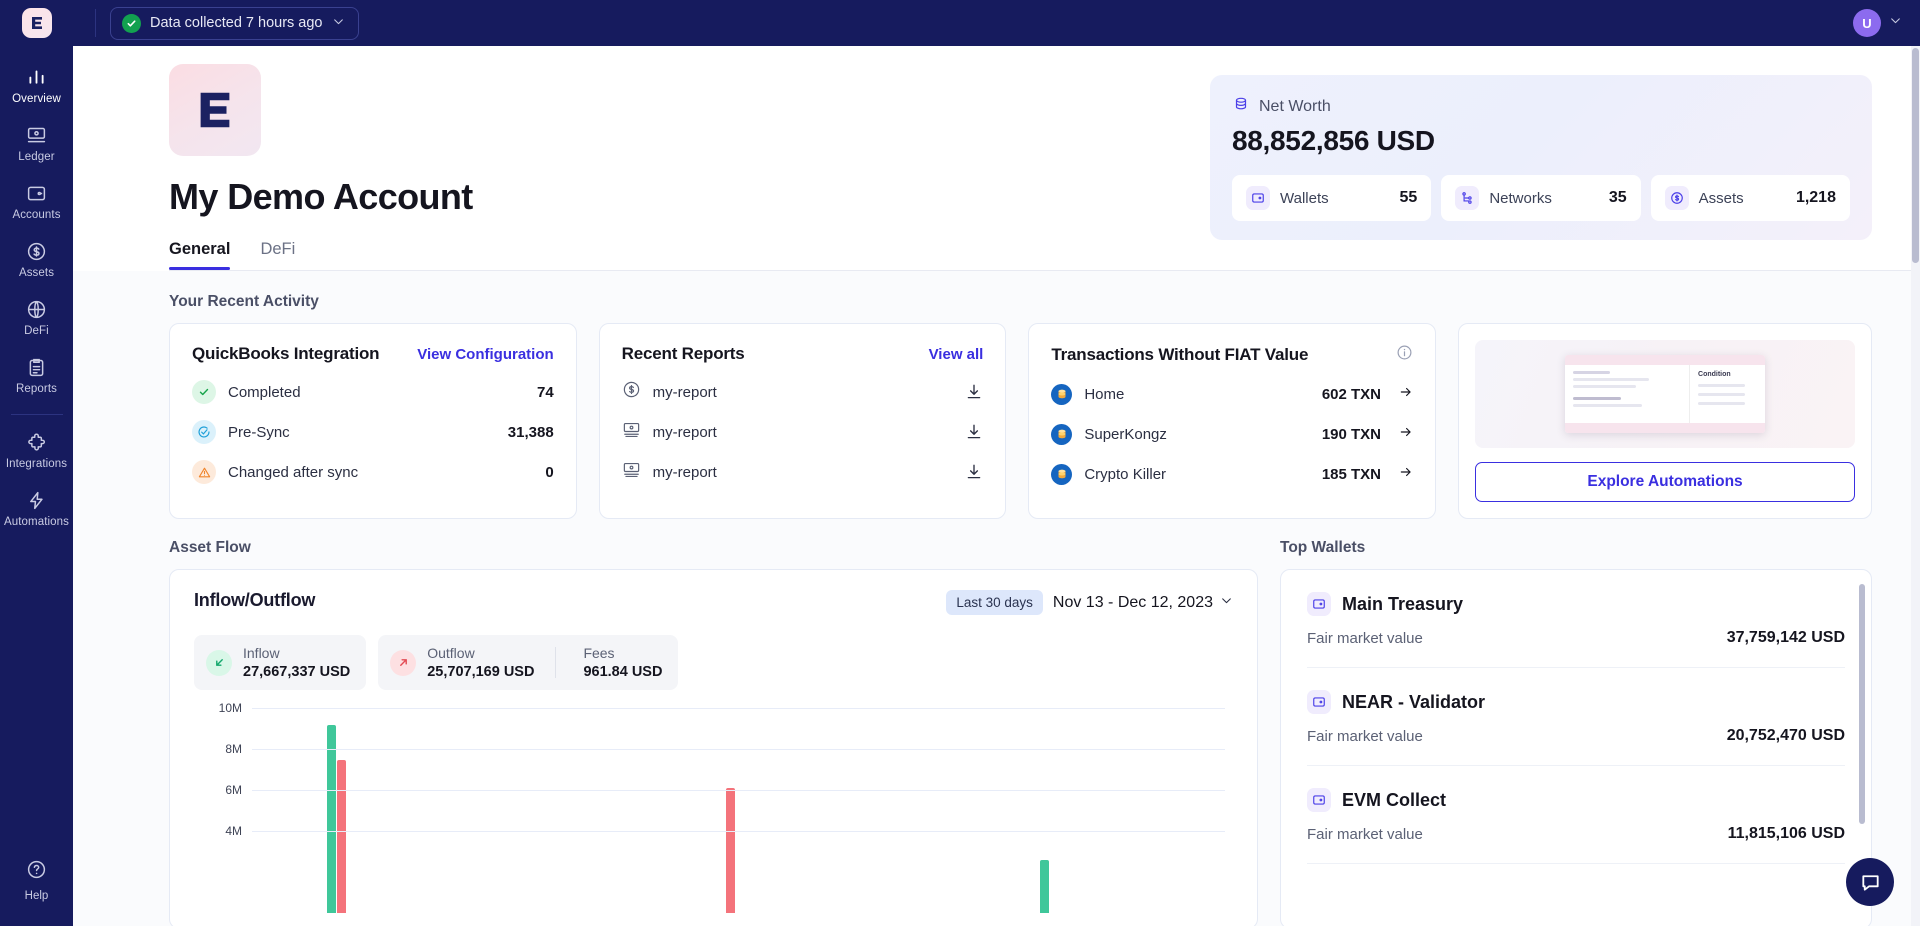 This screenshot has height=926, width=1920. I want to click on sidebar-item-automations: Automations, so click(36, 508).